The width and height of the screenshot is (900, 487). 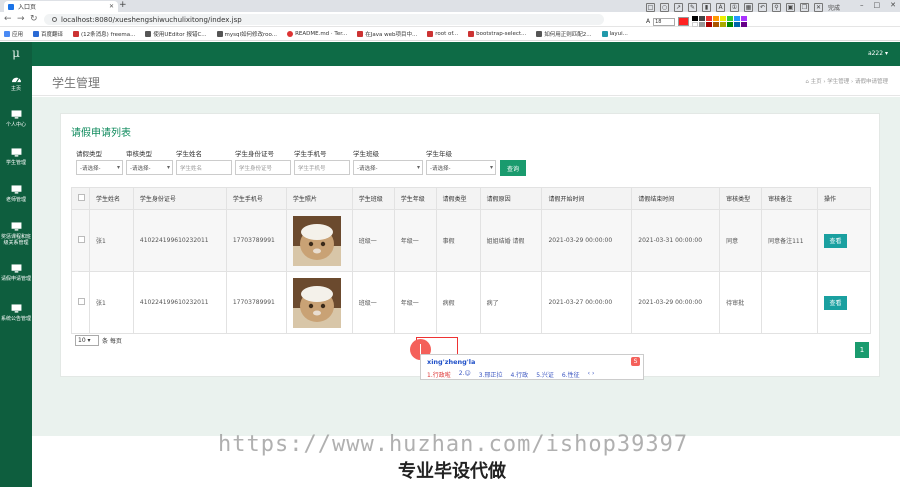 What do you see at coordinates (21, 19) in the screenshot?
I see `forward-icon: →` at bounding box center [21, 19].